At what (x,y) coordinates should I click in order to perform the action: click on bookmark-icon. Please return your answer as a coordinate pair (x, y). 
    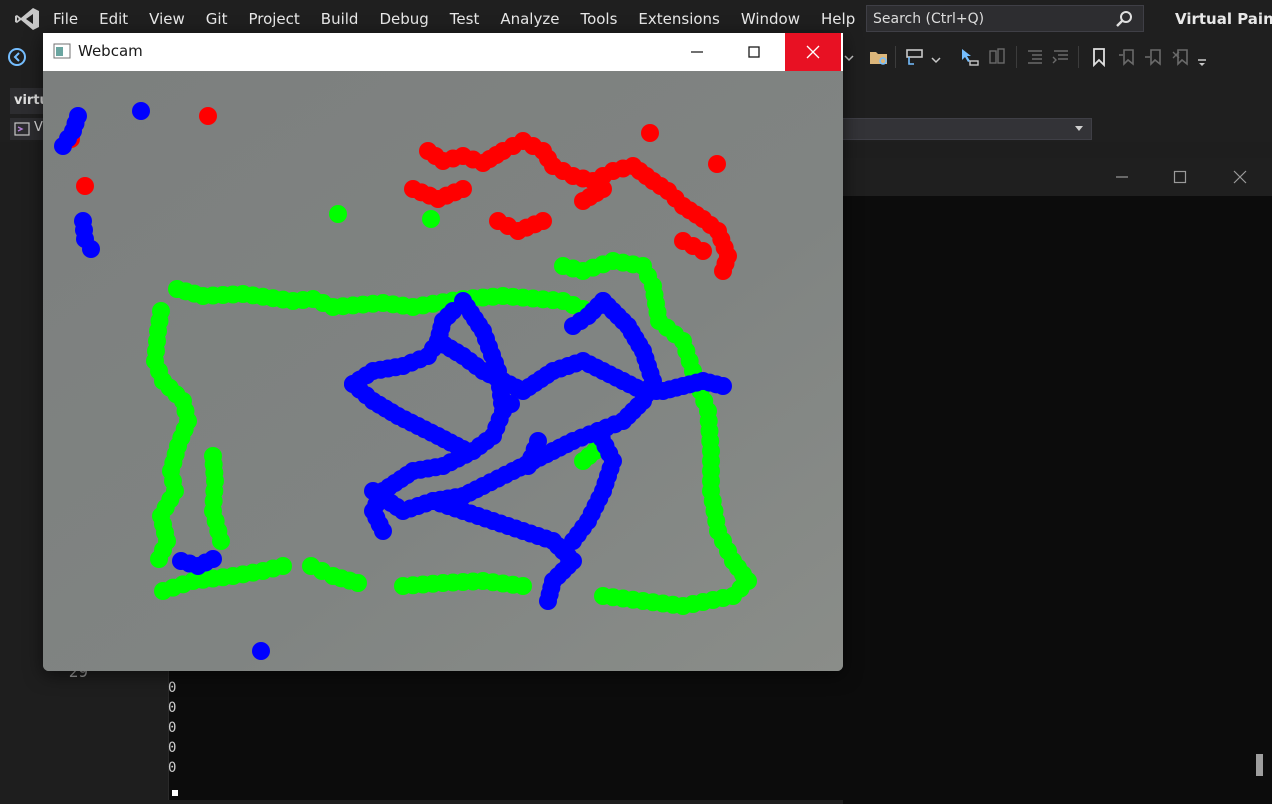
    Looking at the image, I should click on (1099, 57).